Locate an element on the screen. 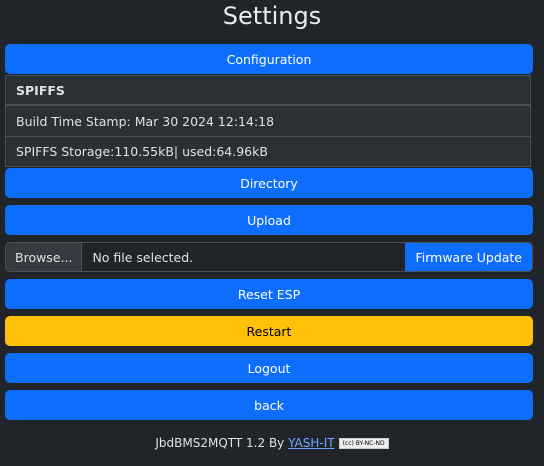 Image resolution: width=544 pixels, height=466 pixels. spiffs-storage: SPIFFS Storage:110.55kB| used:64.96kB is located at coordinates (268, 151).